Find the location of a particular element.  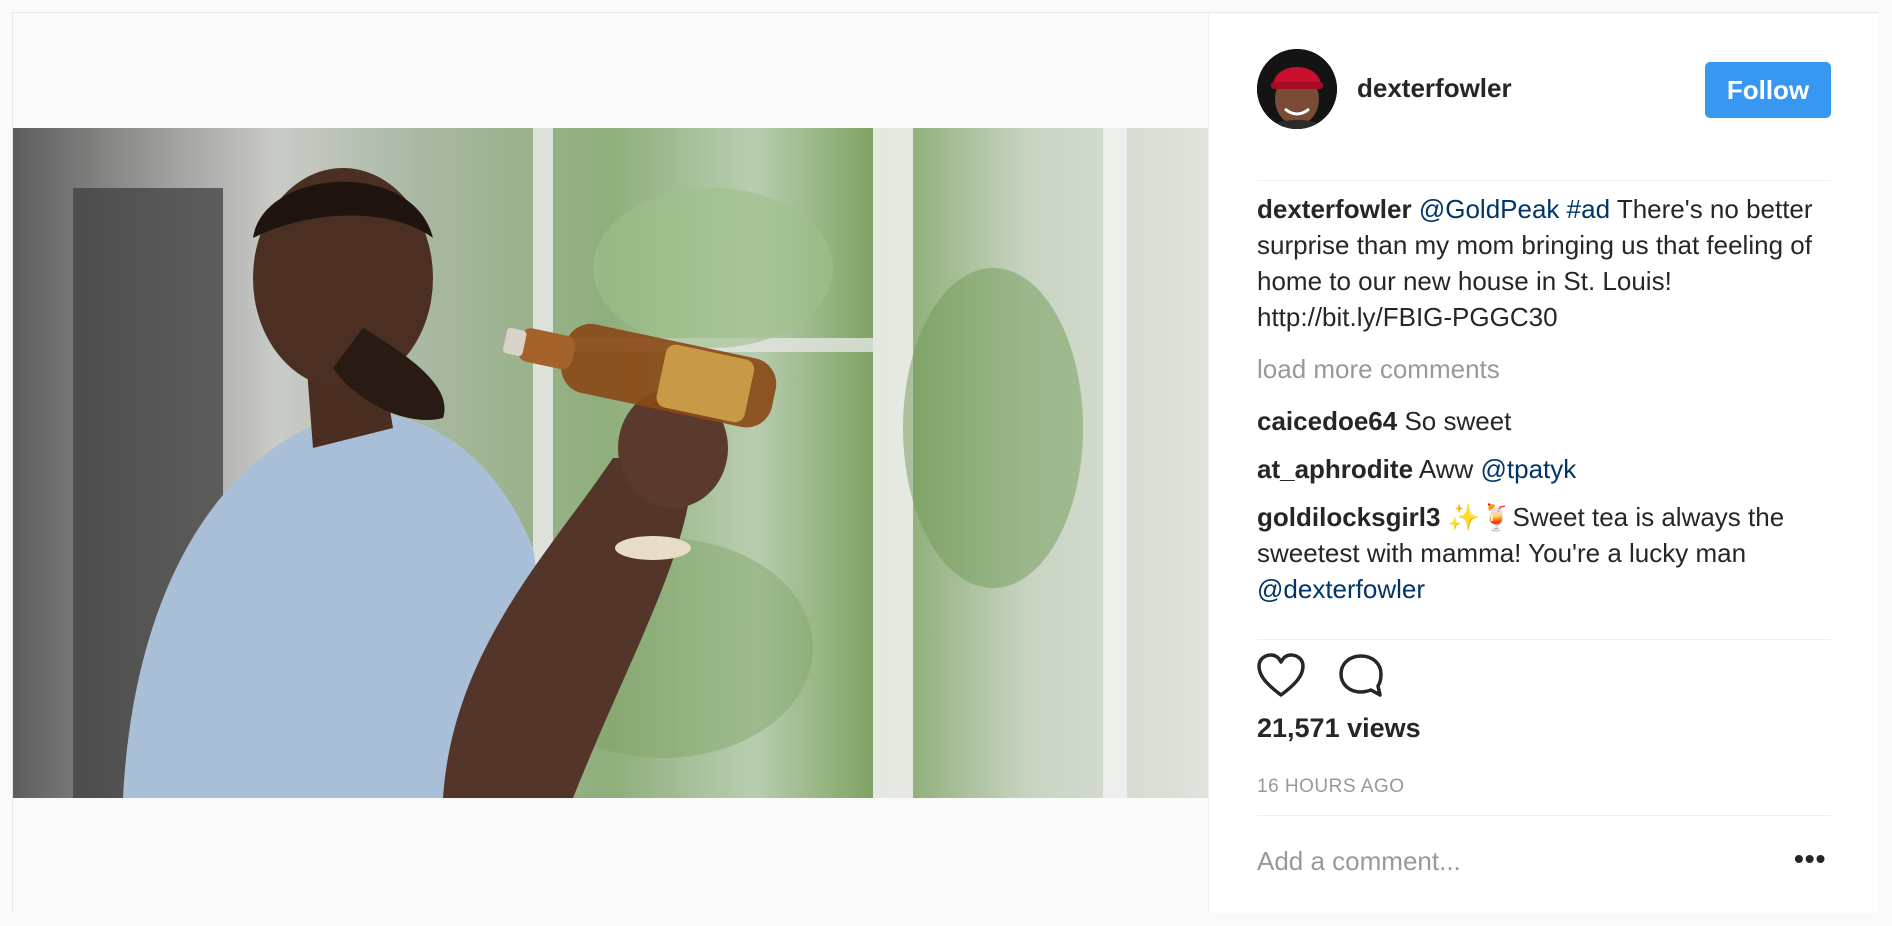

comment-text: Aww is located at coordinates (1446, 469).